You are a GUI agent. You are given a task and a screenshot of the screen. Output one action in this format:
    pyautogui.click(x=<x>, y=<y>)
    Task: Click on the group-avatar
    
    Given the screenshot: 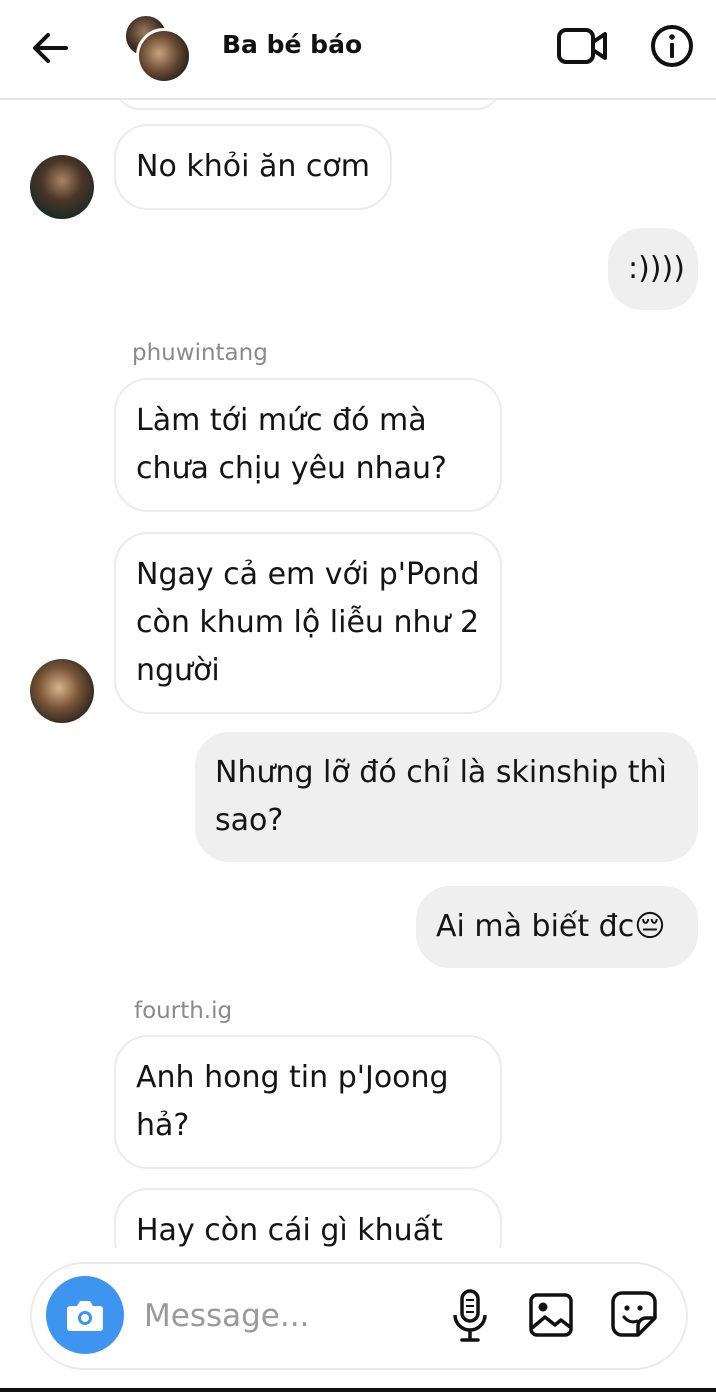 What is the action you would take?
    pyautogui.click(x=158, y=49)
    